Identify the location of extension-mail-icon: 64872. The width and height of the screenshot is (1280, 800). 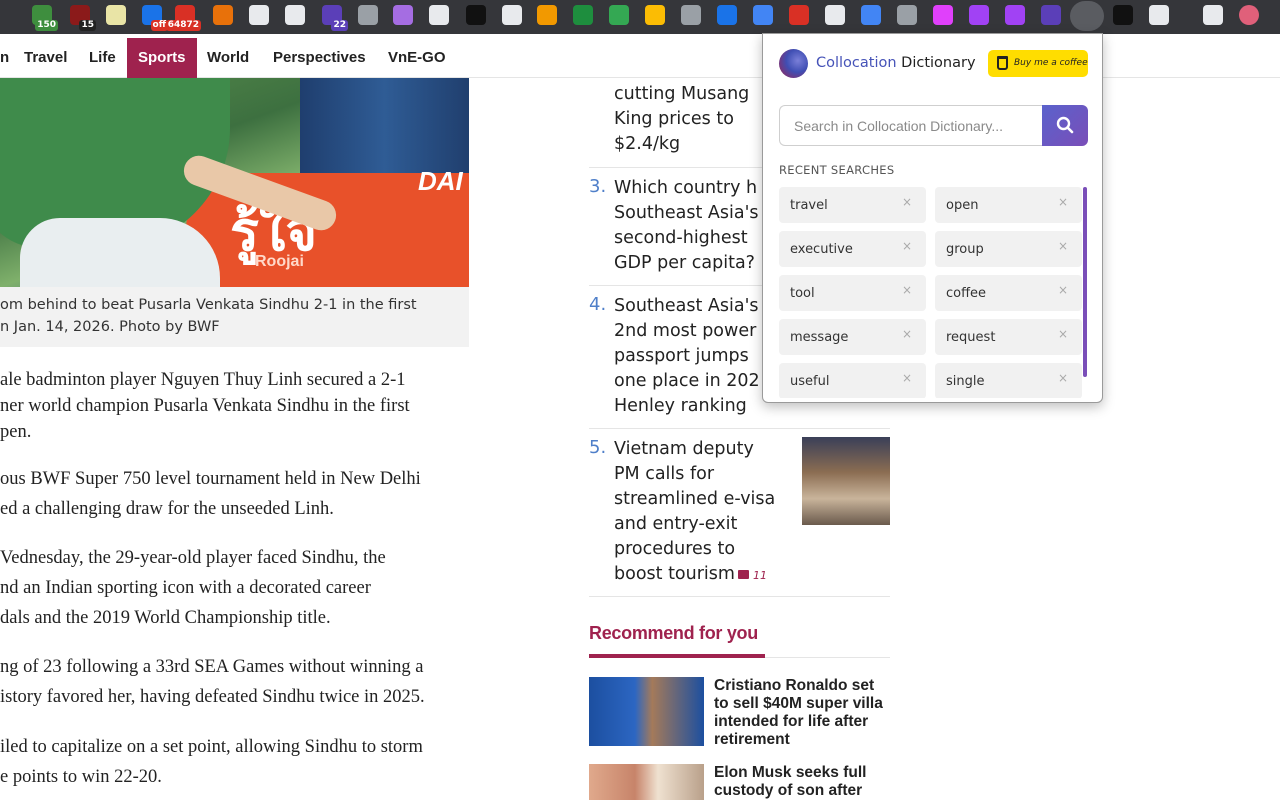
(183, 18).